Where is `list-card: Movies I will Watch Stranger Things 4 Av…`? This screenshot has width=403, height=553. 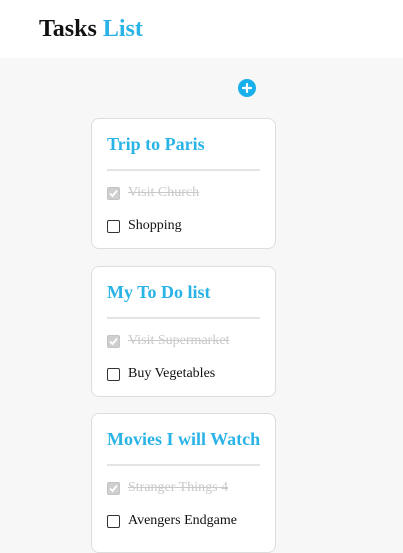 list-card: Movies I will Watch Stranger Things 4 Av… is located at coordinates (183, 483).